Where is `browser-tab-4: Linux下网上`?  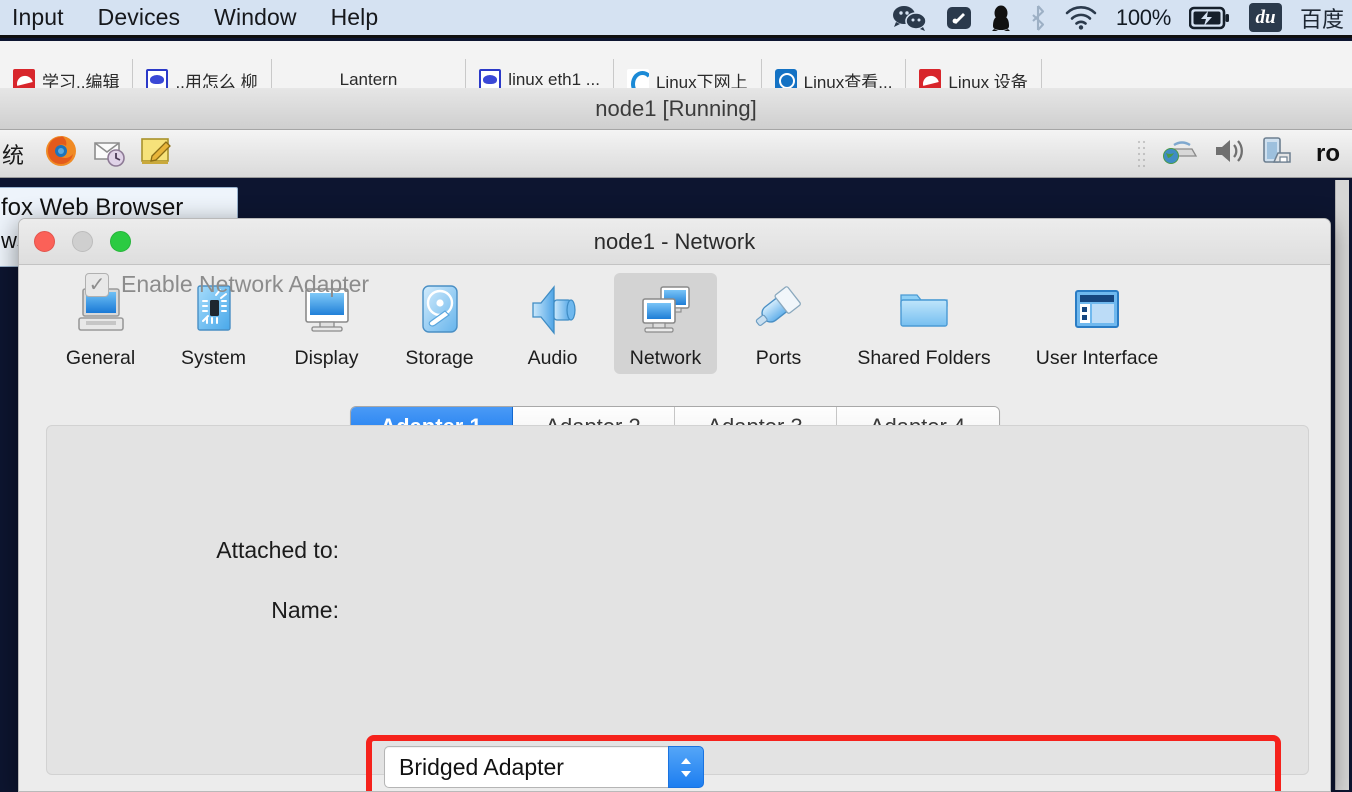
browser-tab-4: Linux下网上 is located at coordinates (688, 73).